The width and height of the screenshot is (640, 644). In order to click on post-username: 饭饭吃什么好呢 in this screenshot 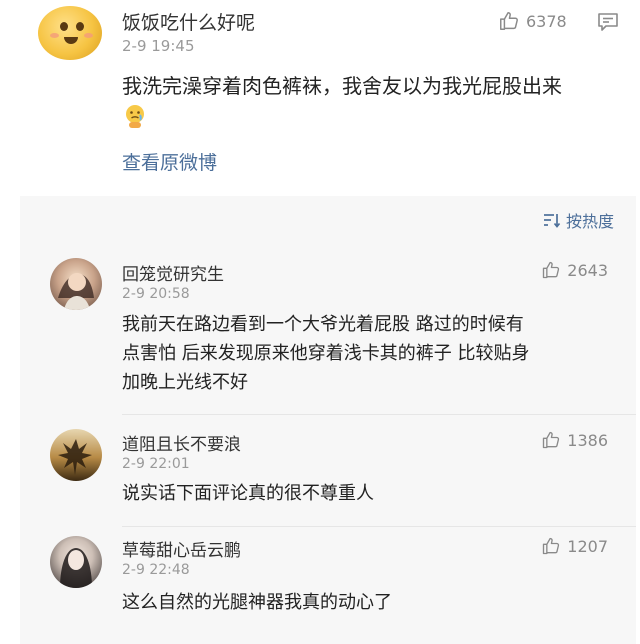, I will do `click(188, 21)`.